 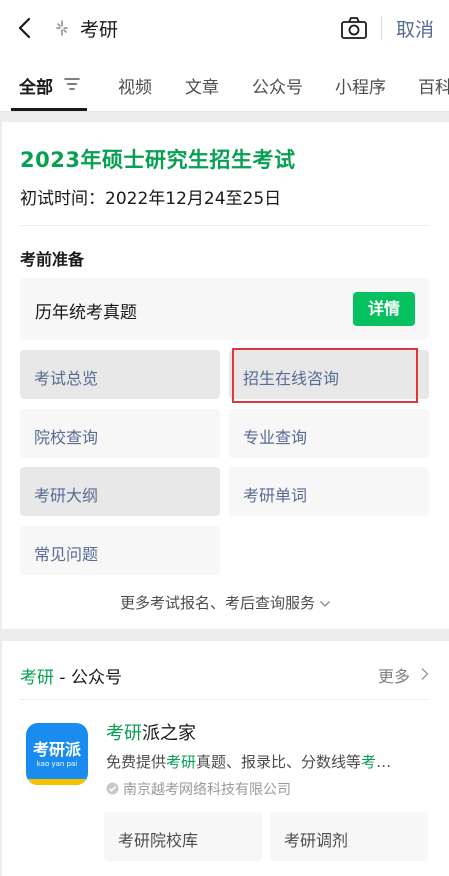 What do you see at coordinates (181, 762) in the screenshot?
I see `desc-keyword: 考研` at bounding box center [181, 762].